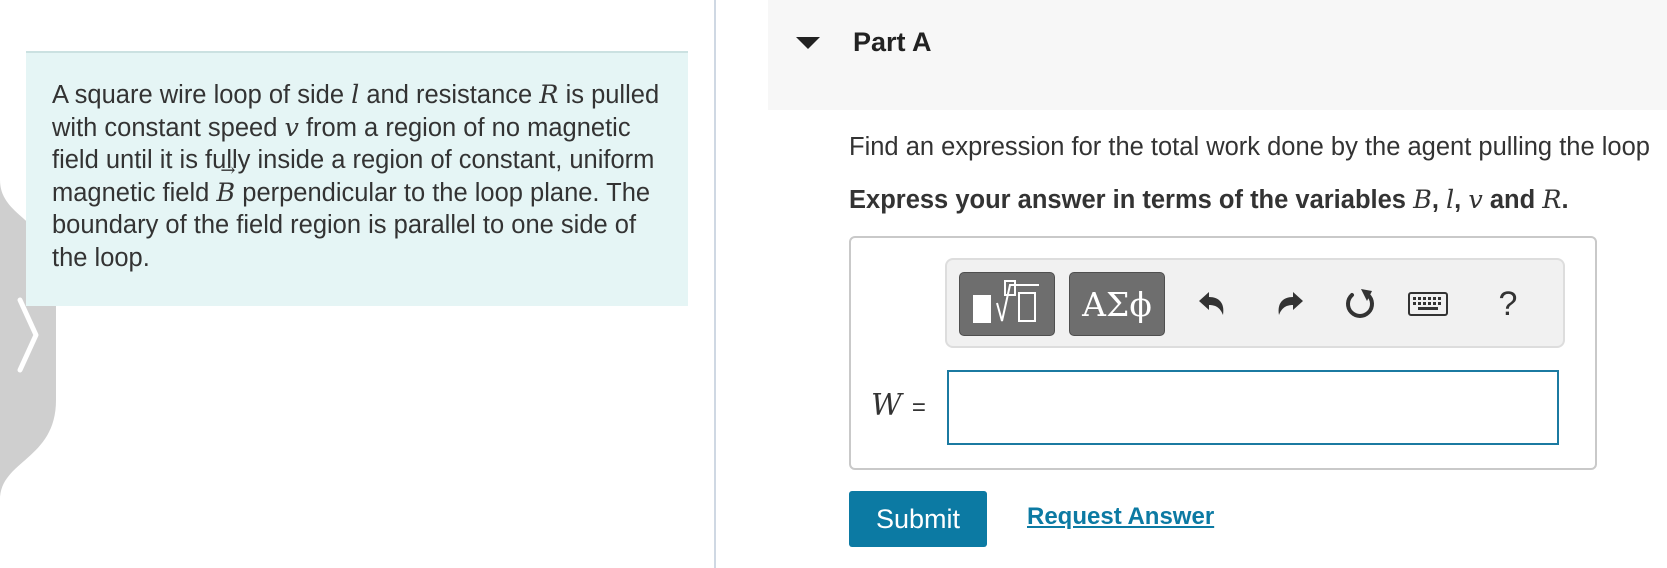 Image resolution: width=1667 pixels, height=568 pixels. Describe the element at coordinates (892, 42) in the screenshot. I see `part-title: Part A` at that location.